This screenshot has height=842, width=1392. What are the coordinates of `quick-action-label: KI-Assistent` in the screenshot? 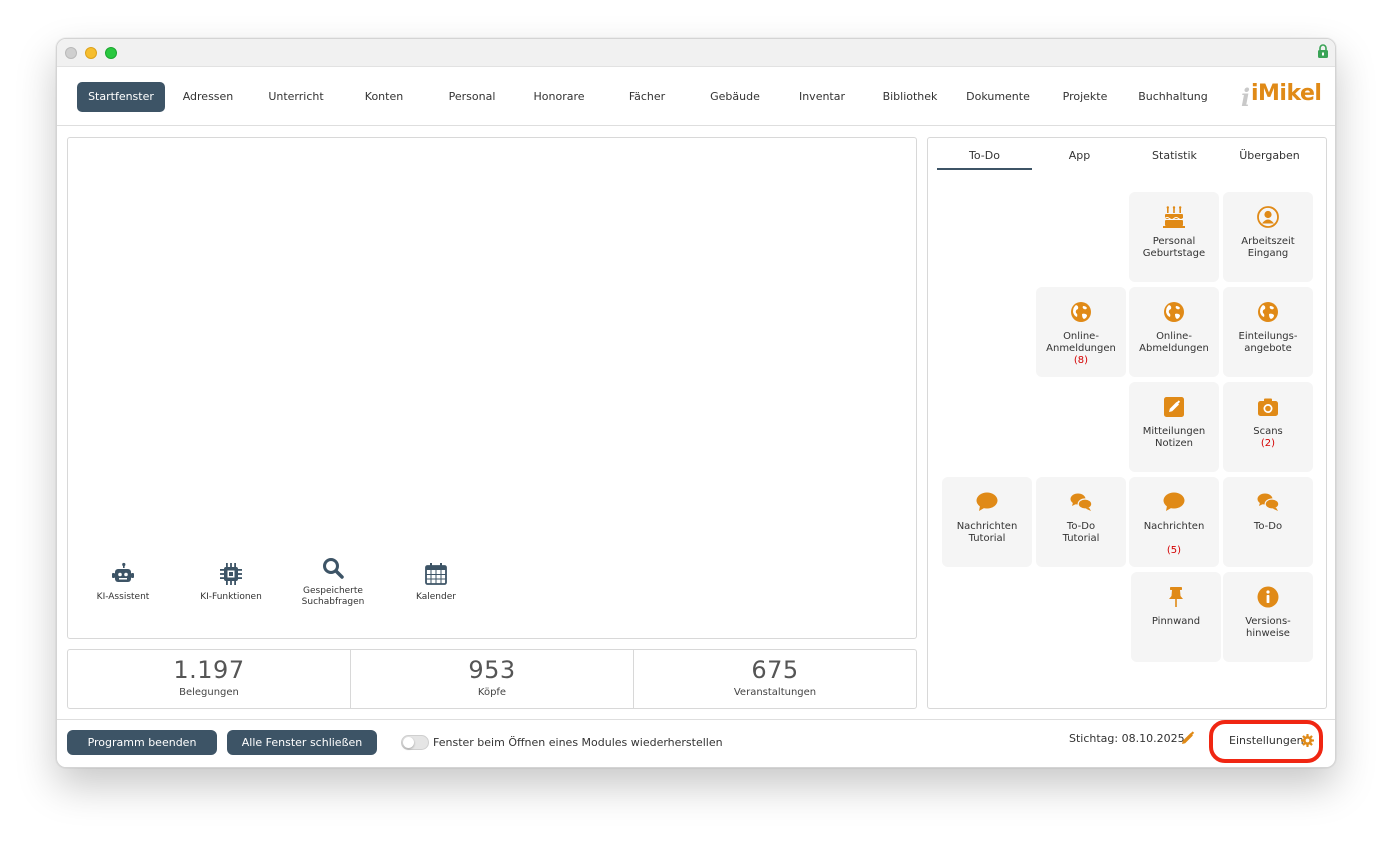 It's located at (123, 597).